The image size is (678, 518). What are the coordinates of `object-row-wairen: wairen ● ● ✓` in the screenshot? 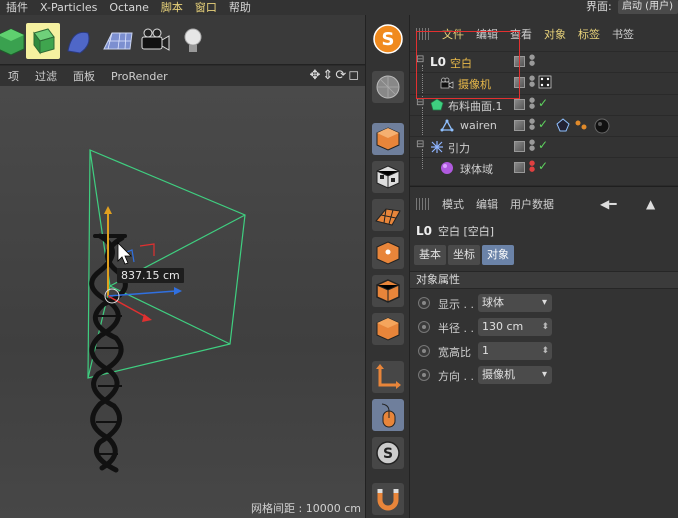 It's located at (544, 125).